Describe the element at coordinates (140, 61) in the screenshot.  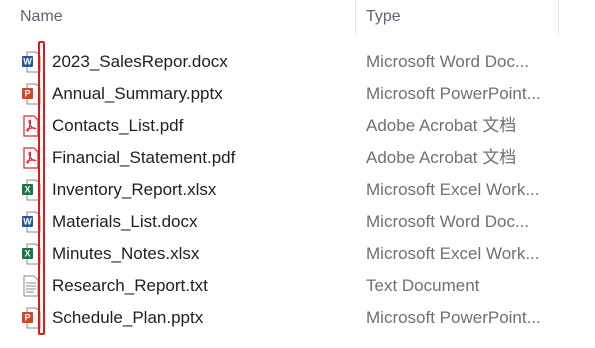
I see `file-name: 2023_SalesRepor.docx` at that location.